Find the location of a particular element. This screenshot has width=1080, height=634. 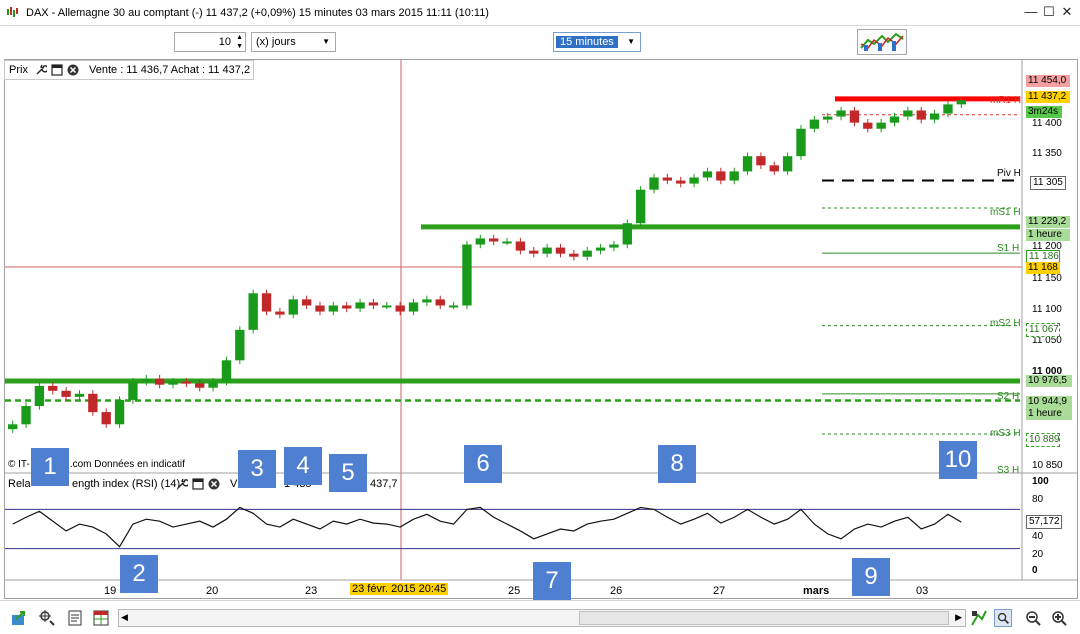

x-axis-label: 25 is located at coordinates (514, 591).